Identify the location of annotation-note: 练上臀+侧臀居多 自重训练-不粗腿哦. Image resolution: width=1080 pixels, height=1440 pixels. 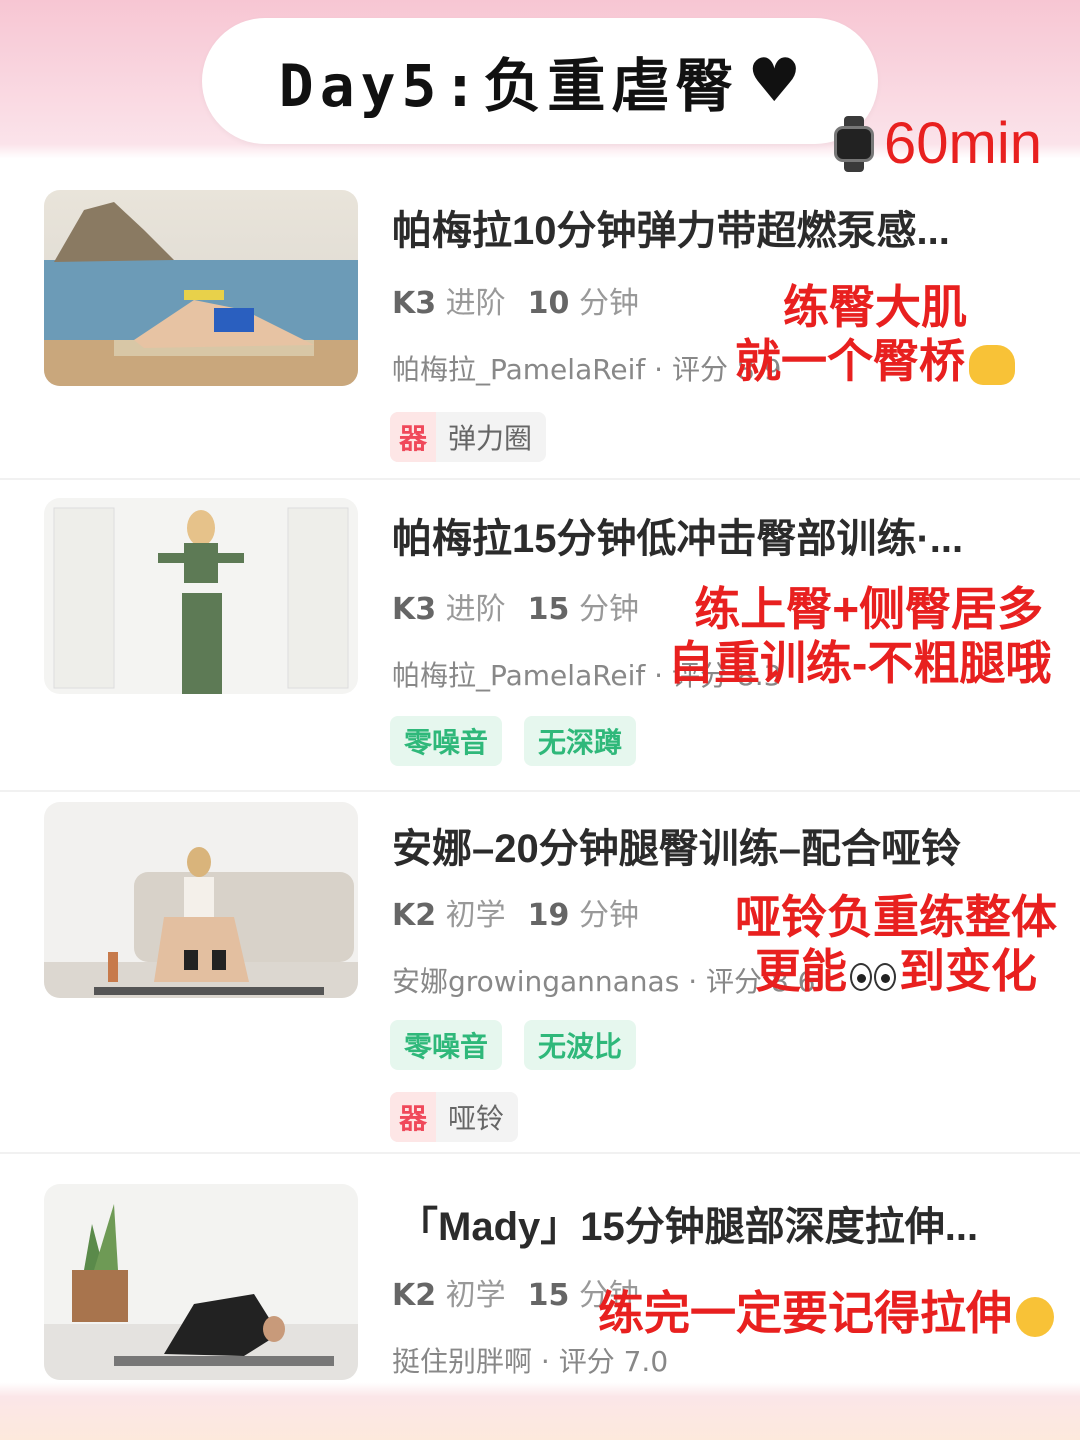
(860, 636).